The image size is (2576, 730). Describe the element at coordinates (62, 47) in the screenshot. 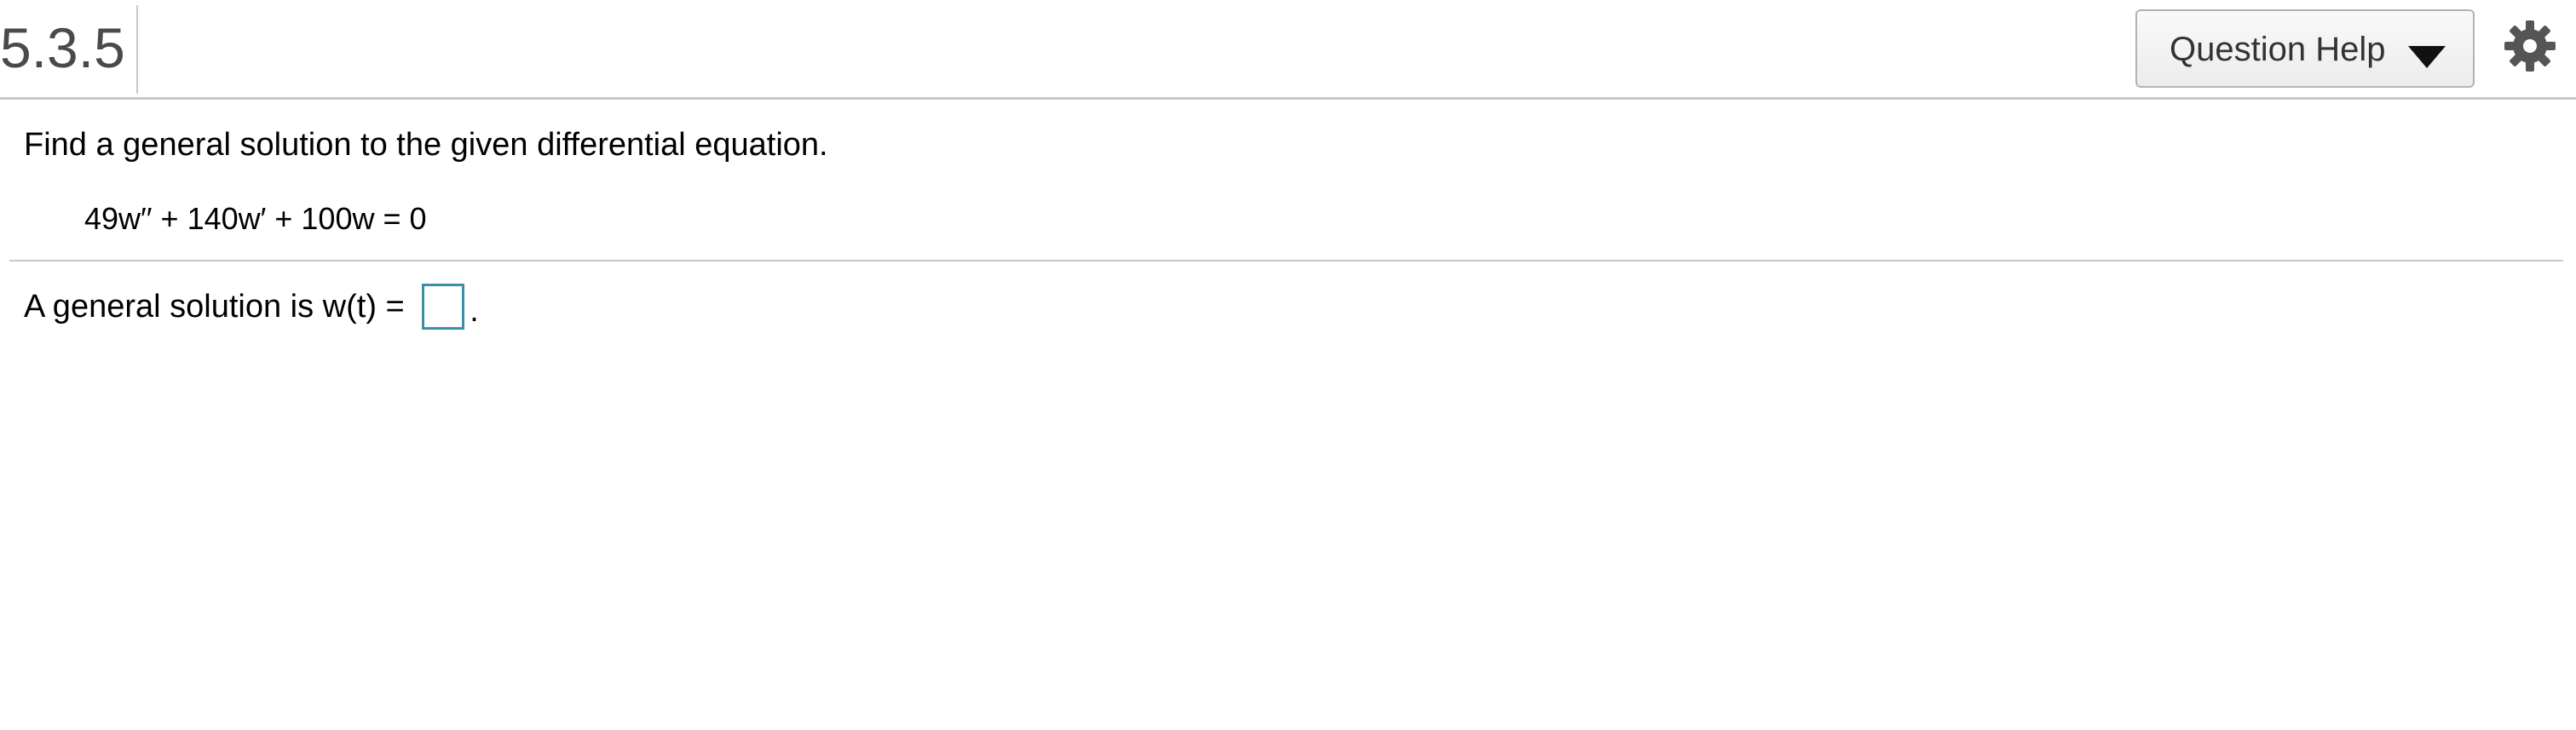

I see `question-number: 5.3.5` at that location.